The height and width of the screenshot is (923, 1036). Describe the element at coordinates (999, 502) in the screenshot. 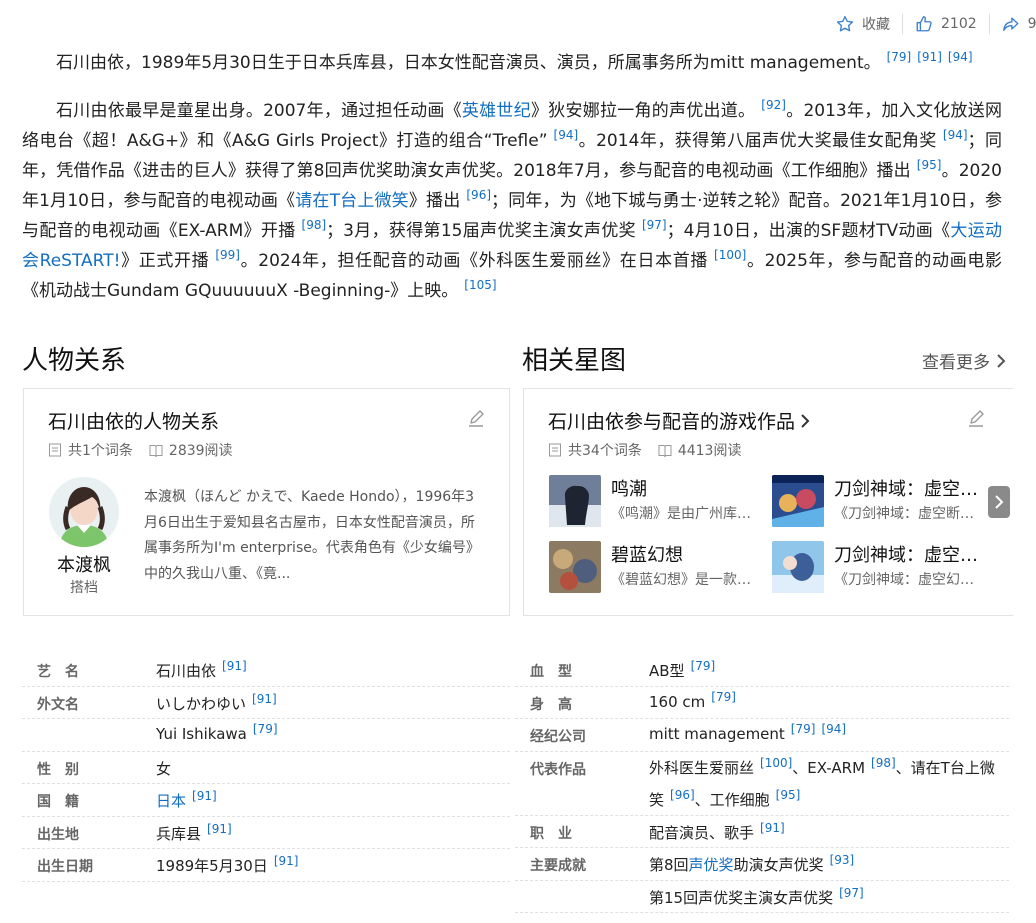

I see `carousel-next-button` at that location.